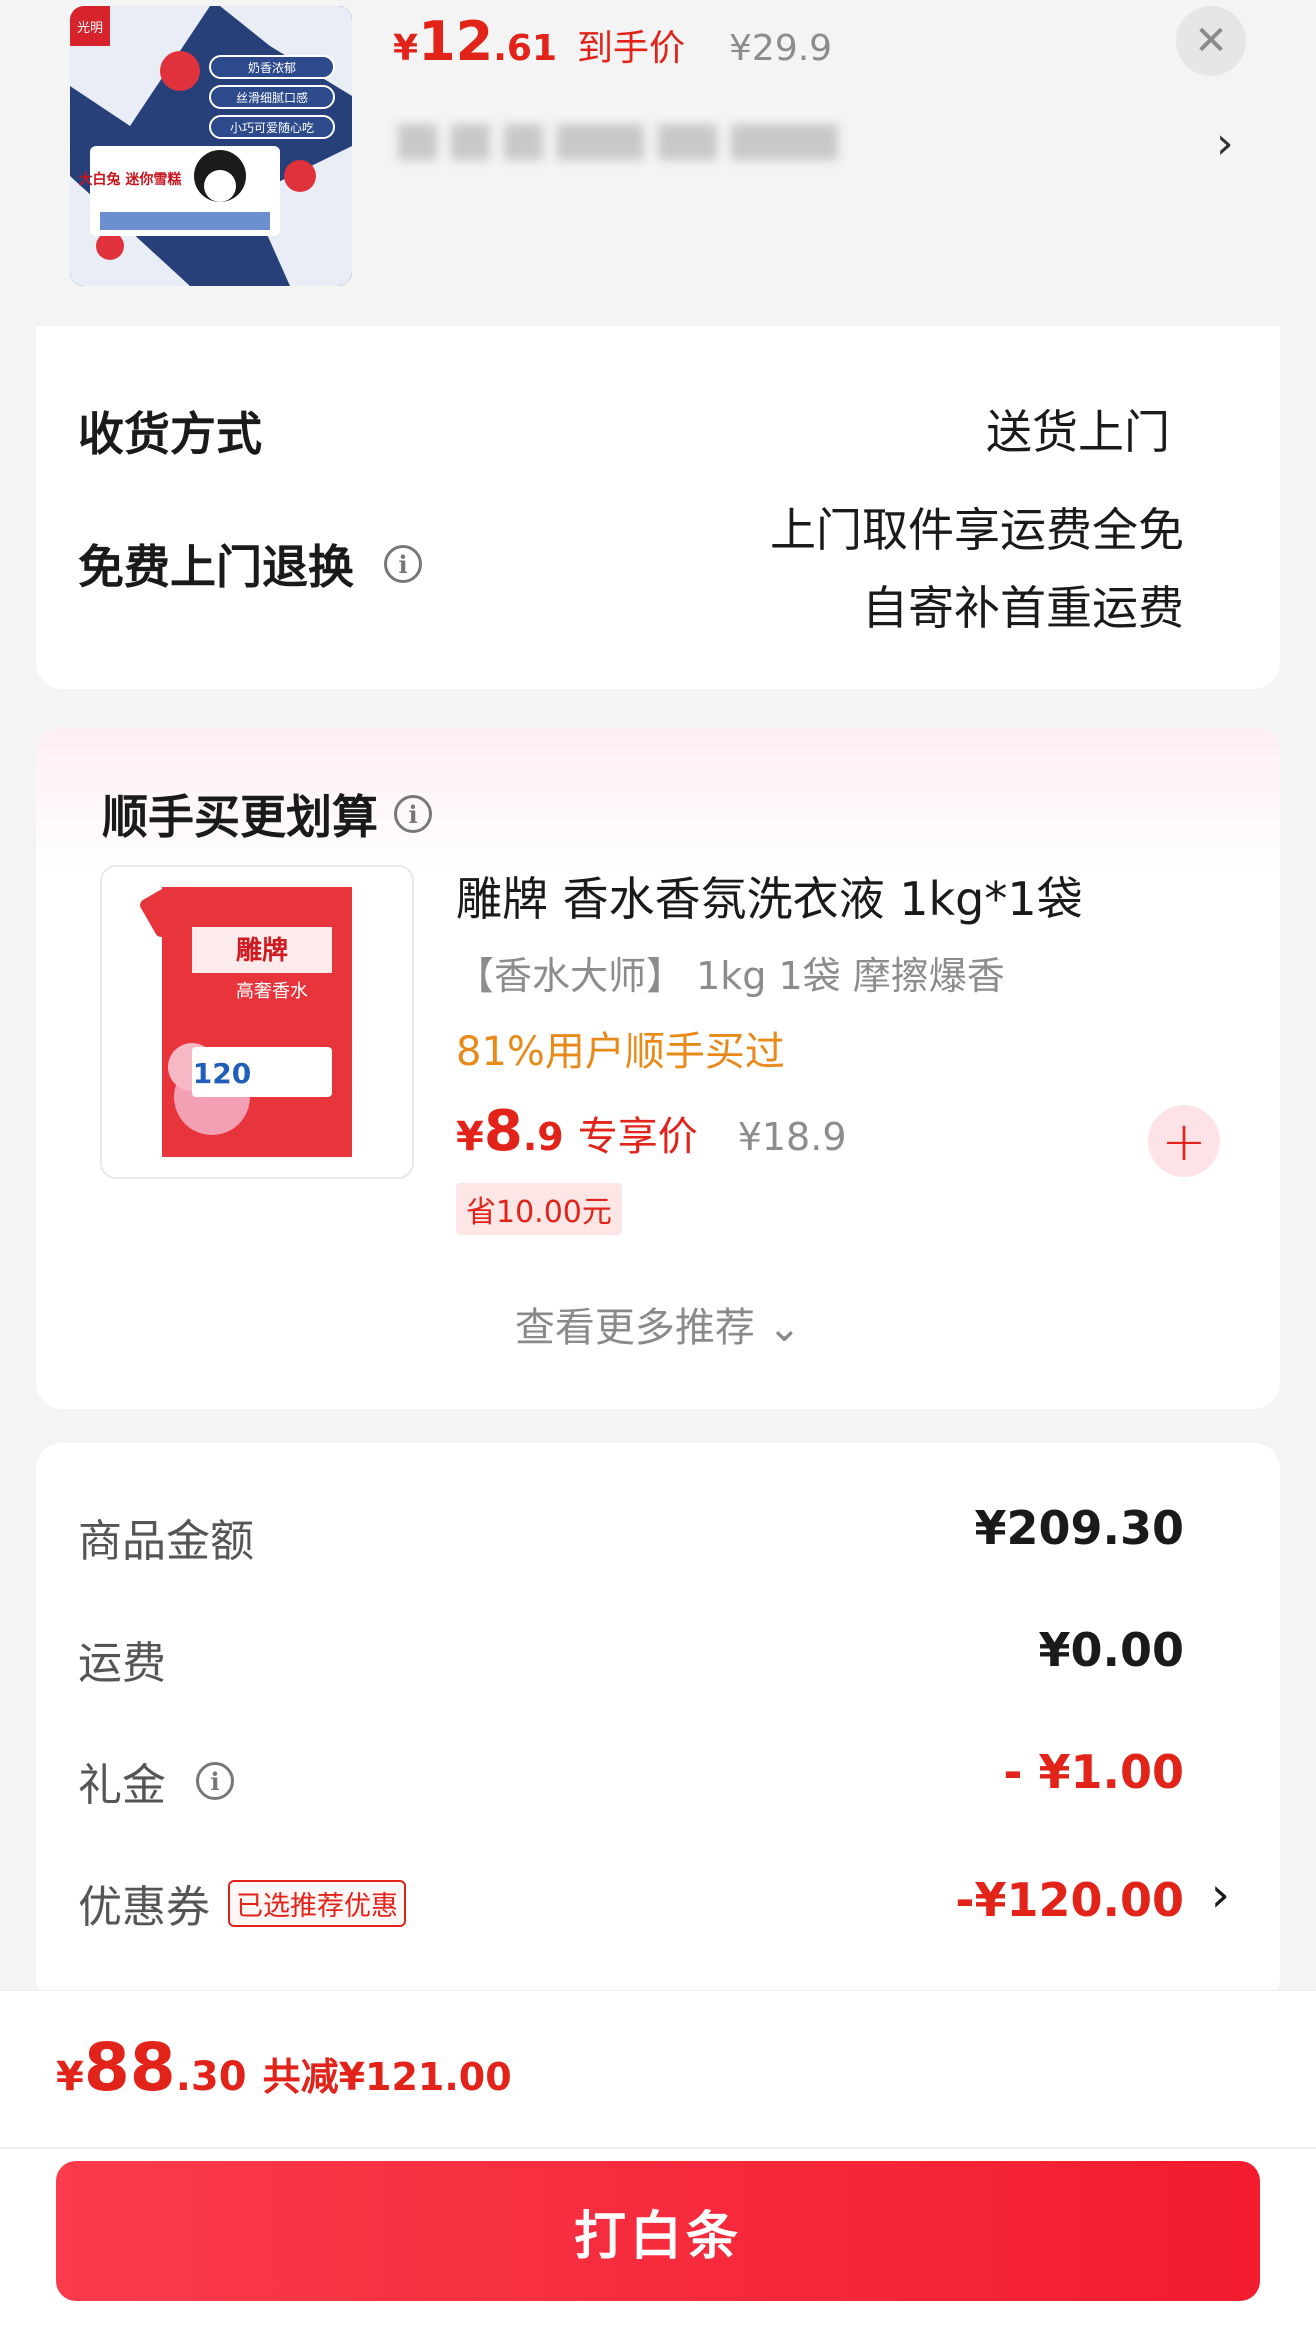 The height and width of the screenshot is (2343, 1316). What do you see at coordinates (240, 817) in the screenshot?
I see `recommendation-title-text: 顺手买更划算` at bounding box center [240, 817].